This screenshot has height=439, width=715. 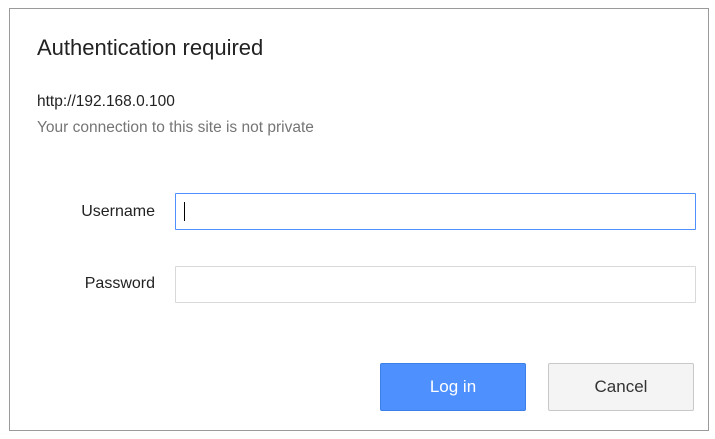 What do you see at coordinates (453, 387) in the screenshot?
I see `login-button: Log in` at bounding box center [453, 387].